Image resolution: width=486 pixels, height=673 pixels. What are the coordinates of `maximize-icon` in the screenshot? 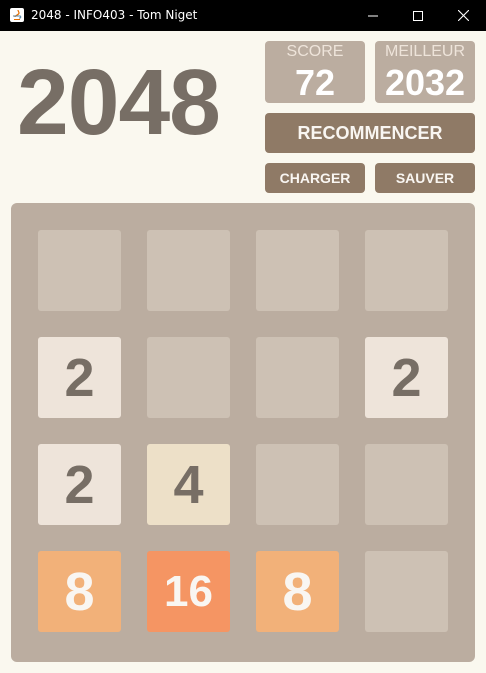 It's located at (417, 15).